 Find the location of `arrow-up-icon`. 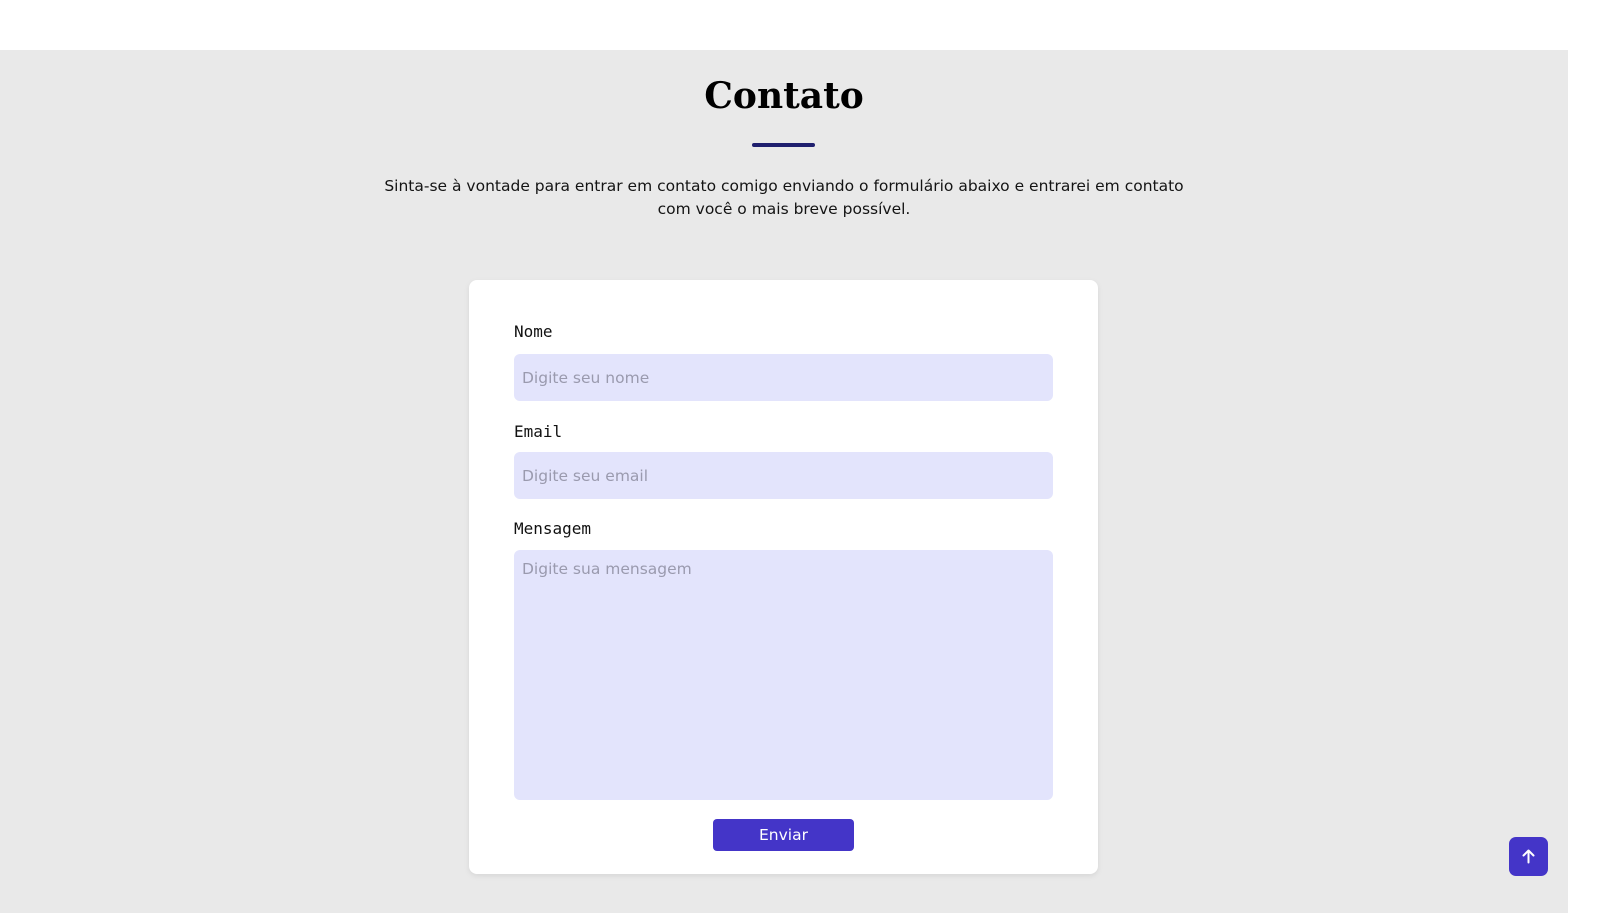

arrow-up-icon is located at coordinates (1528, 856).